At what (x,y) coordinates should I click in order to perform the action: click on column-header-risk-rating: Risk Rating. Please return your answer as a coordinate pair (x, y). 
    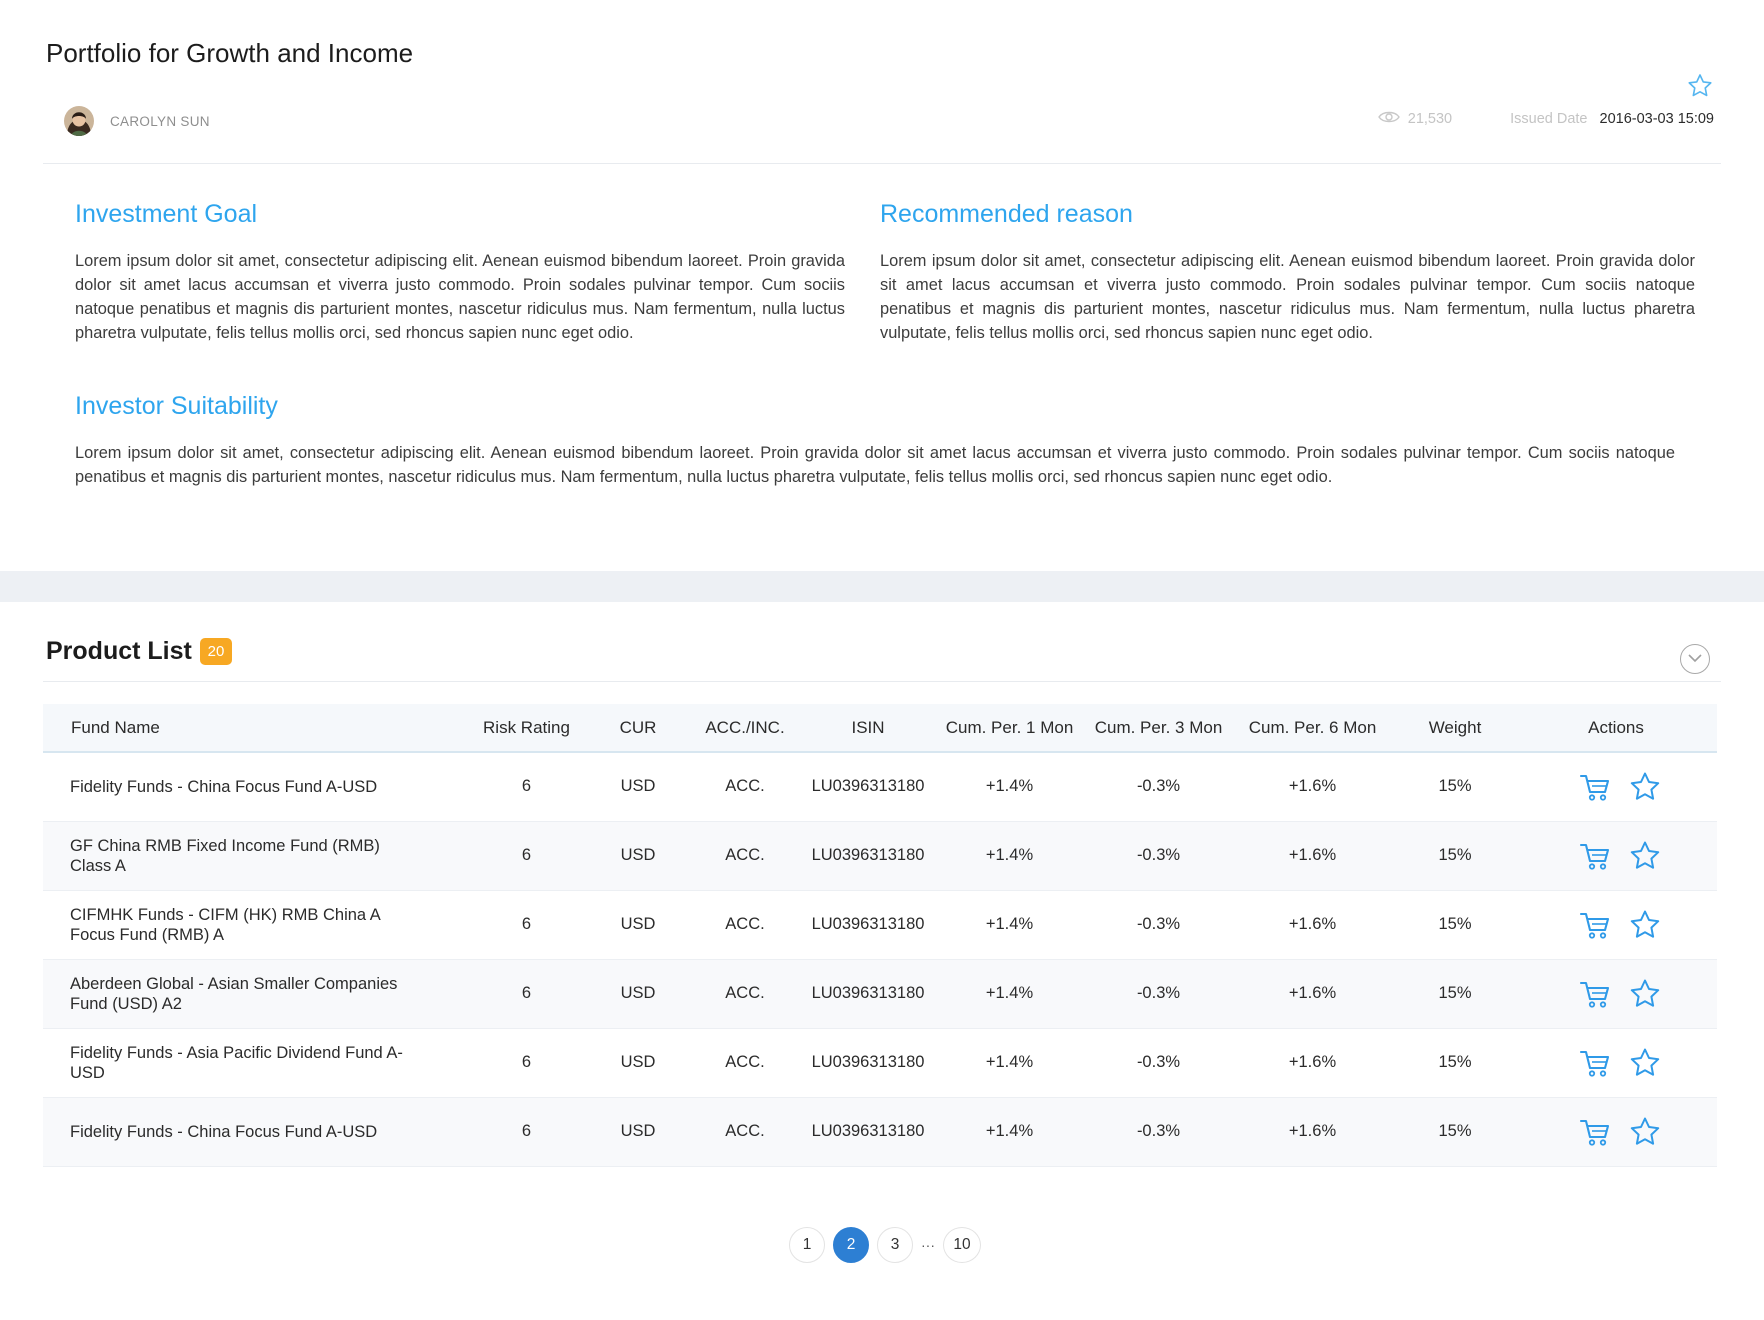
    Looking at the image, I should click on (526, 728).